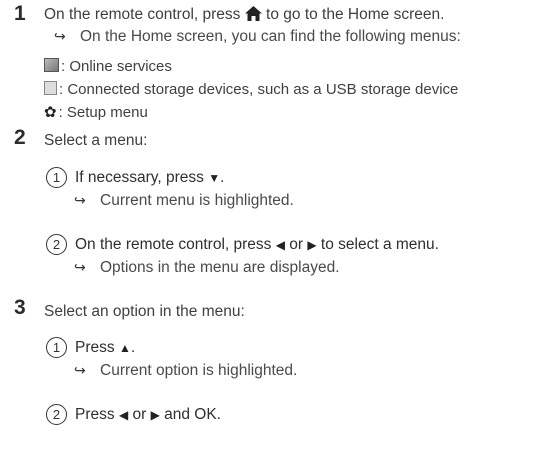  What do you see at coordinates (20, 137) in the screenshot?
I see `step-2-number: 2` at bounding box center [20, 137].